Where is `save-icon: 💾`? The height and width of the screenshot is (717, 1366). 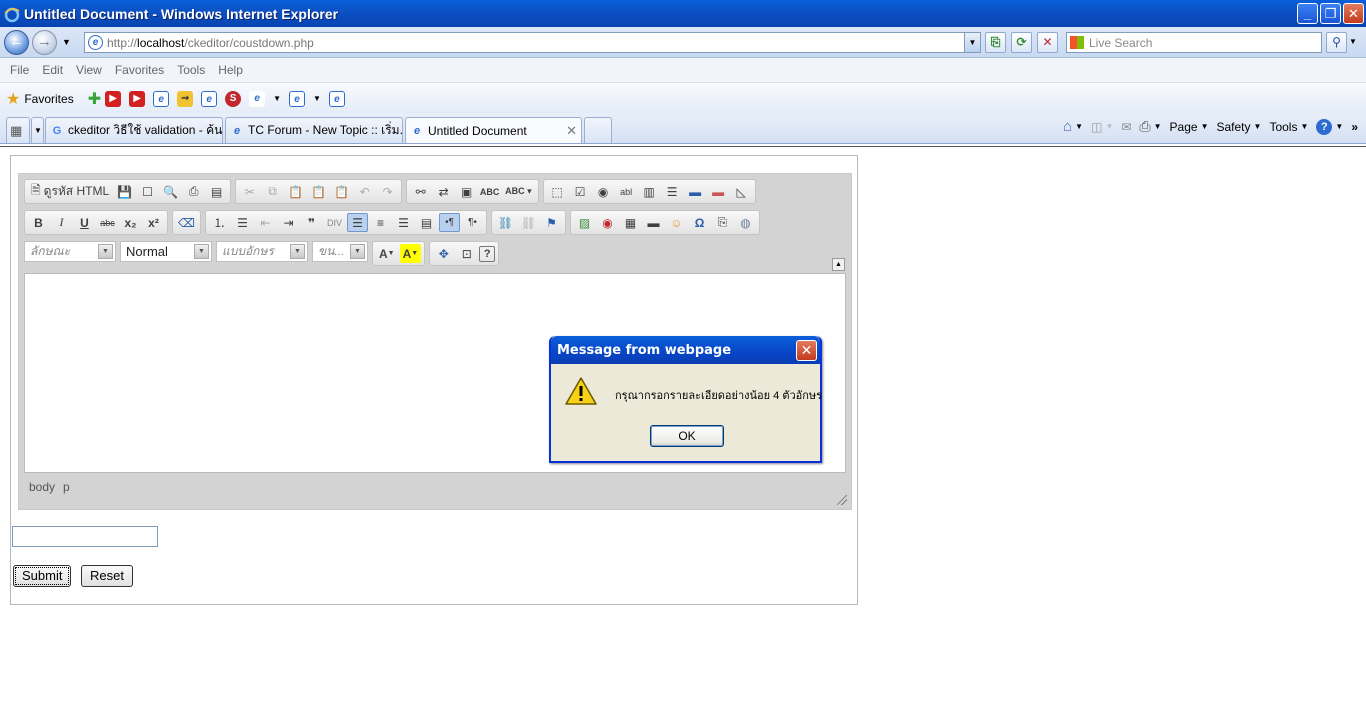 save-icon: 💾 is located at coordinates (124, 191).